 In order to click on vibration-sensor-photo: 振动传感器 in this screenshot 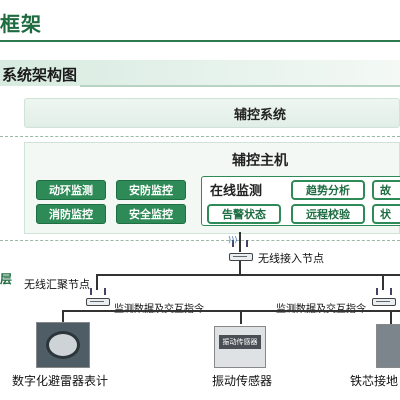, I will do `click(240, 347)`.